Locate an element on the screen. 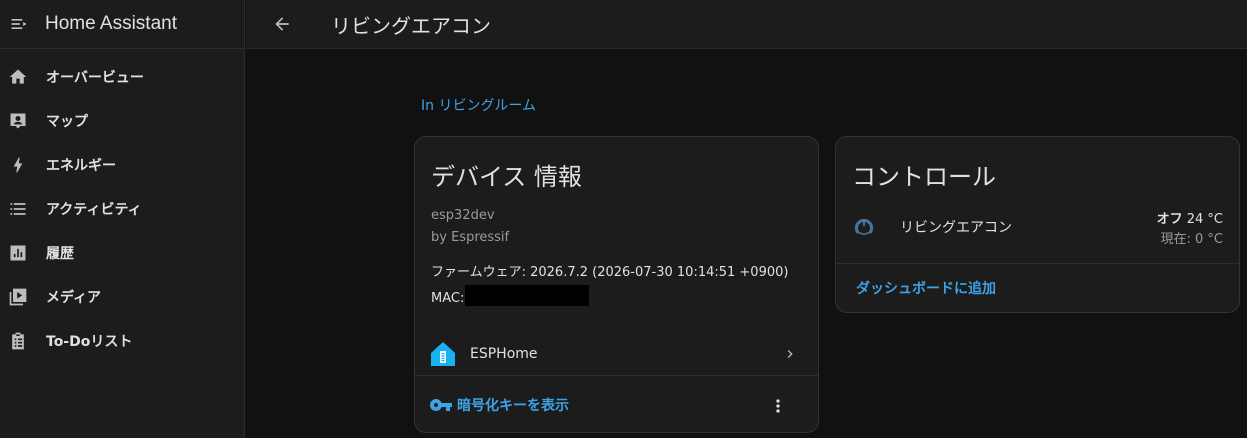 This screenshot has width=1247, height=438. device-manufacturer: by Espressif is located at coordinates (470, 237).